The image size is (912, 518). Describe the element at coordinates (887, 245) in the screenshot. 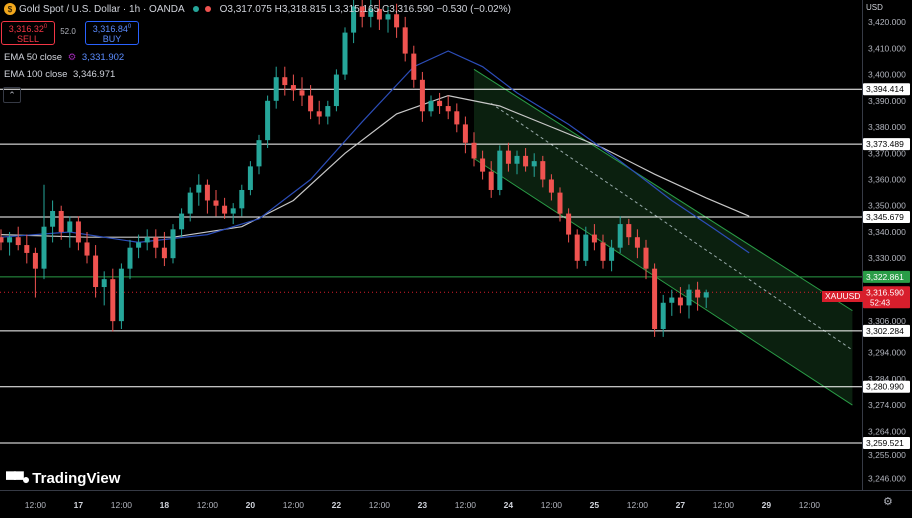

I see `price-axis` at that location.